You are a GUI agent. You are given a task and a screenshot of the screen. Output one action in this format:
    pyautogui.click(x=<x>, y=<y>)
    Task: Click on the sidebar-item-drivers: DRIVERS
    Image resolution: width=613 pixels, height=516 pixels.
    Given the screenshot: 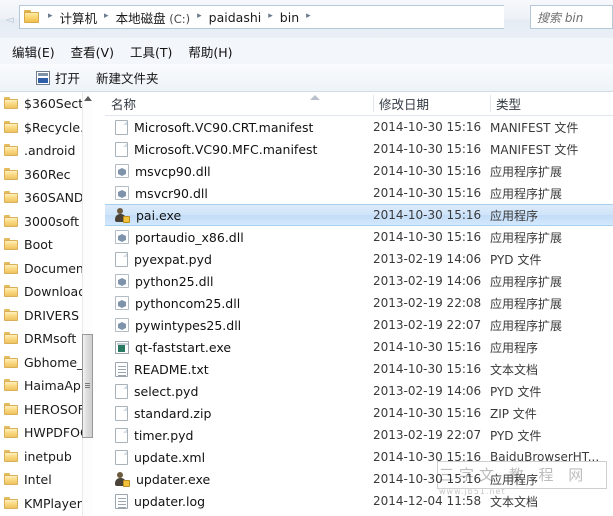 What is the action you would take?
    pyautogui.click(x=46, y=316)
    